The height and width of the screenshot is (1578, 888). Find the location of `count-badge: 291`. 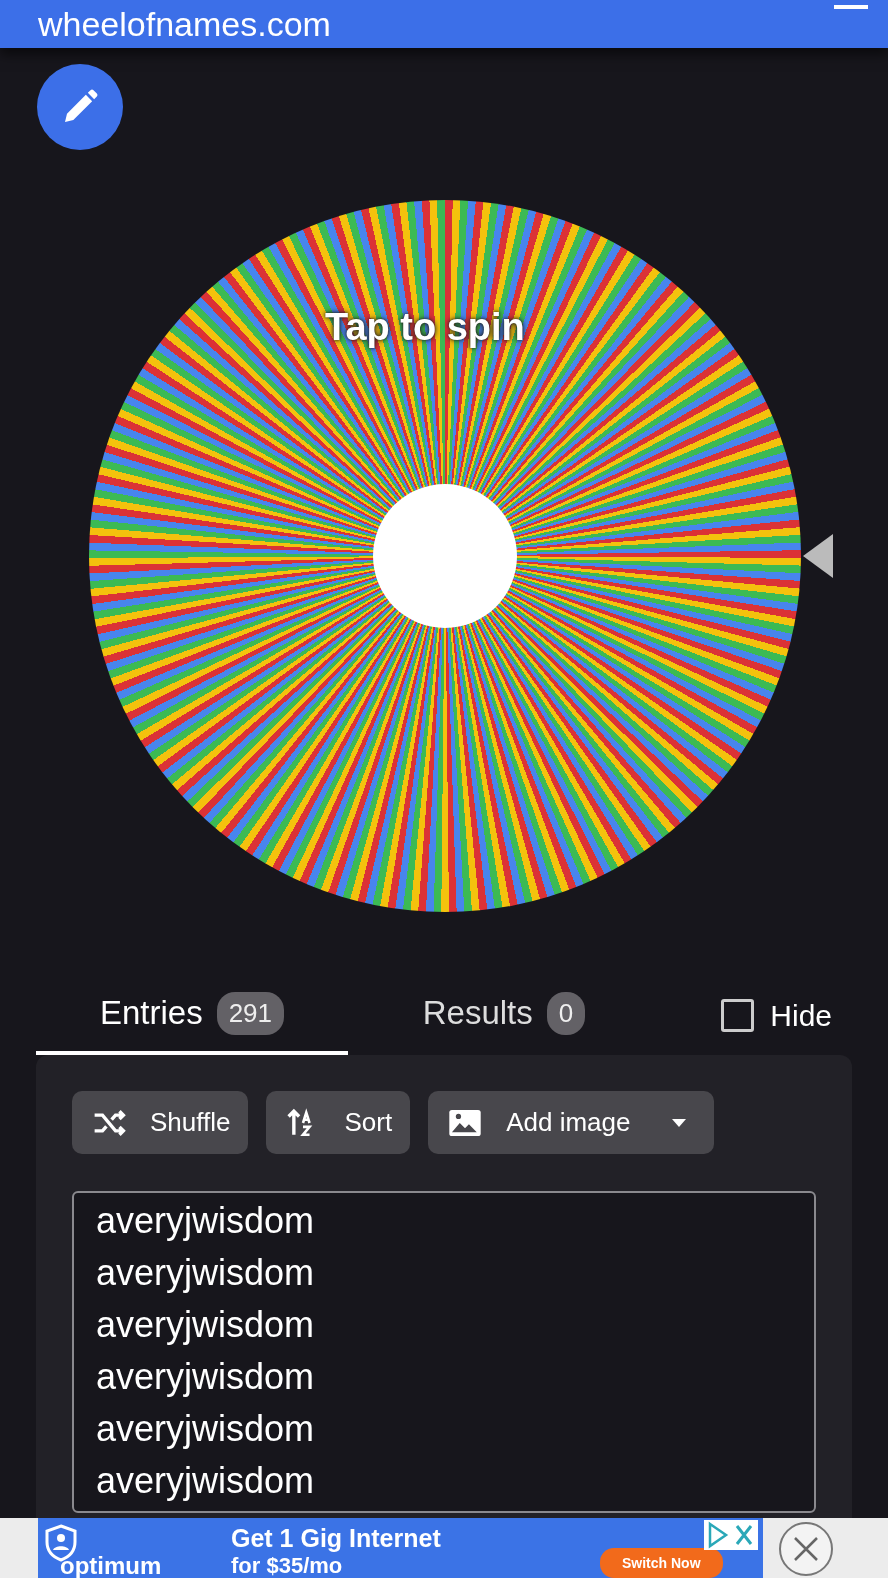

count-badge: 291 is located at coordinates (250, 1013).